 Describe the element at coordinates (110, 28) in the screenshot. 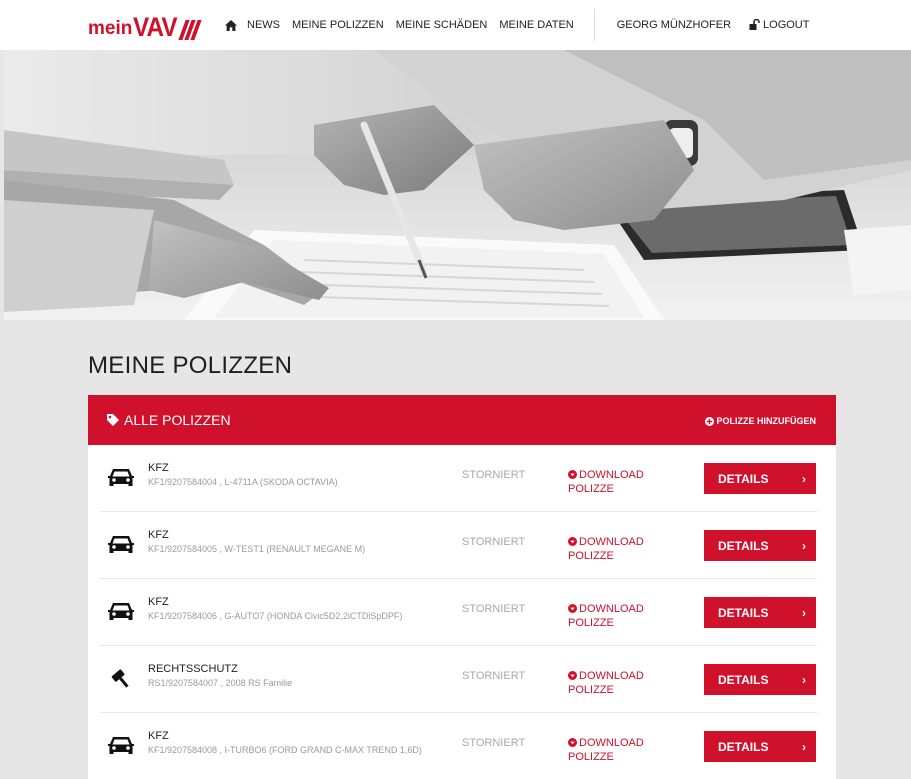

I see `logo-prefix: mein` at that location.